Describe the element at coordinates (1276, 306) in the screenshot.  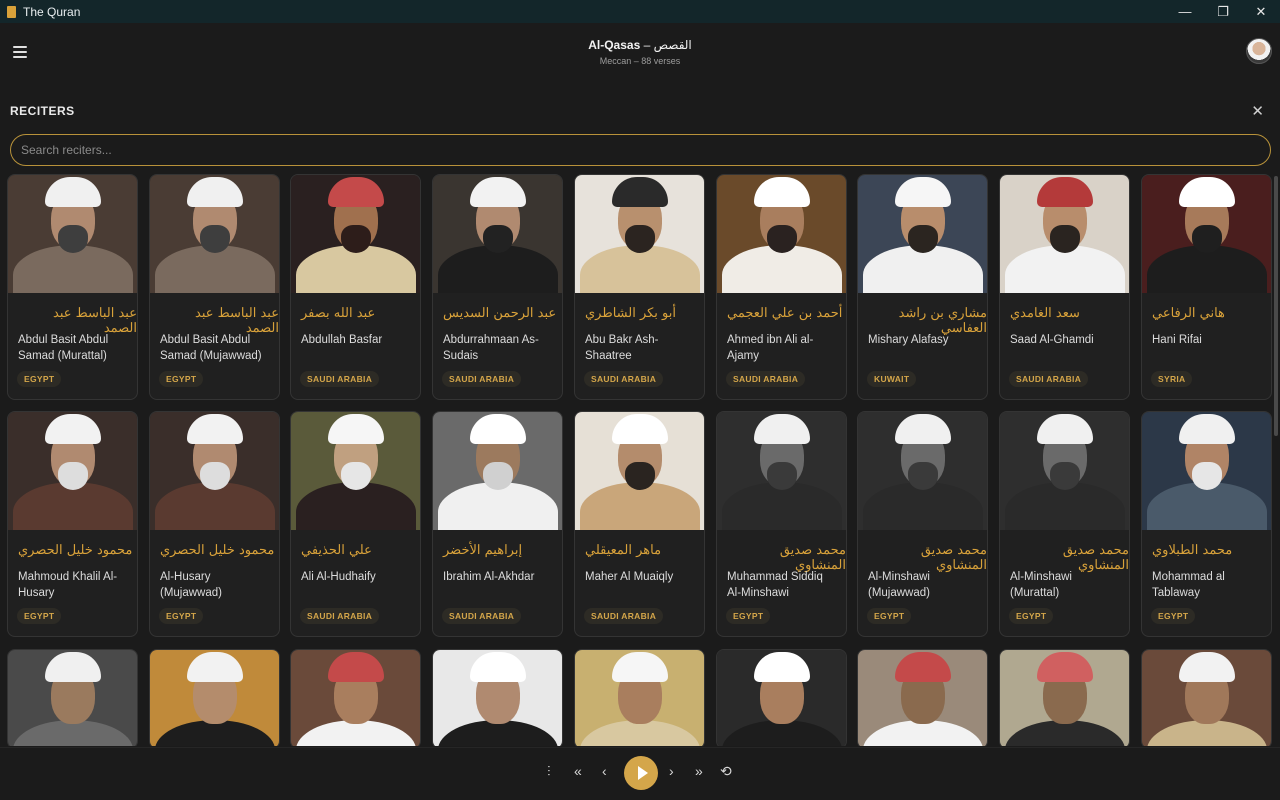
I see `scrollbar` at that location.